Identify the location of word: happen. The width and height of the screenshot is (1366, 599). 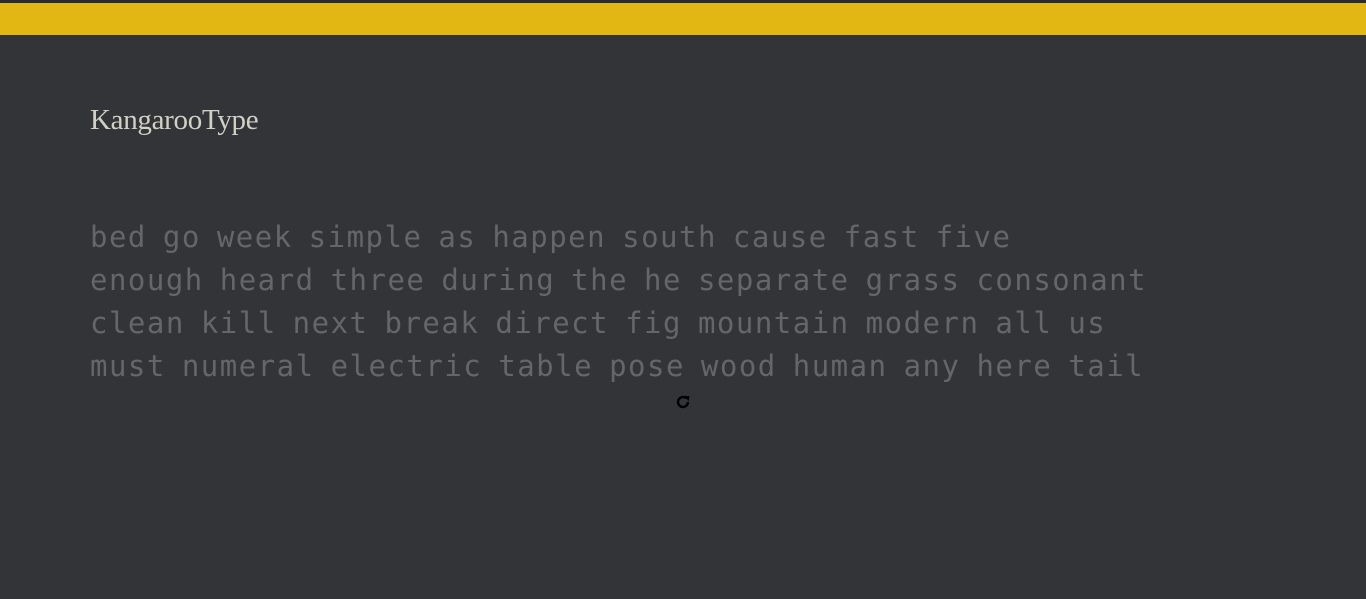
(549, 237).